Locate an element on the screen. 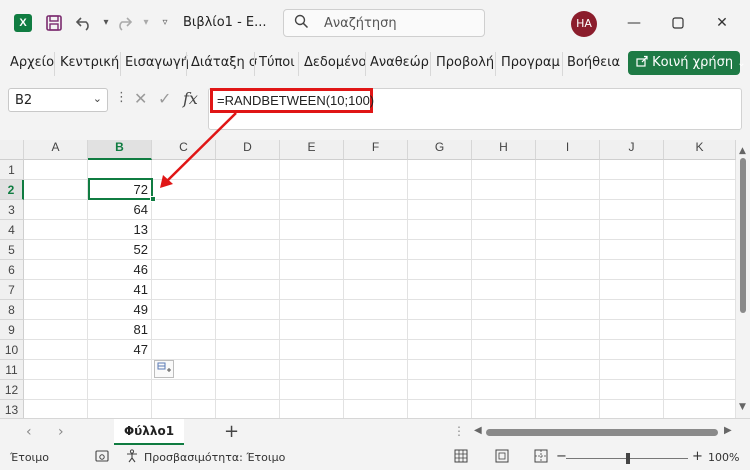 The image size is (750, 470). cell-b6: 46 is located at coordinates (119, 270).